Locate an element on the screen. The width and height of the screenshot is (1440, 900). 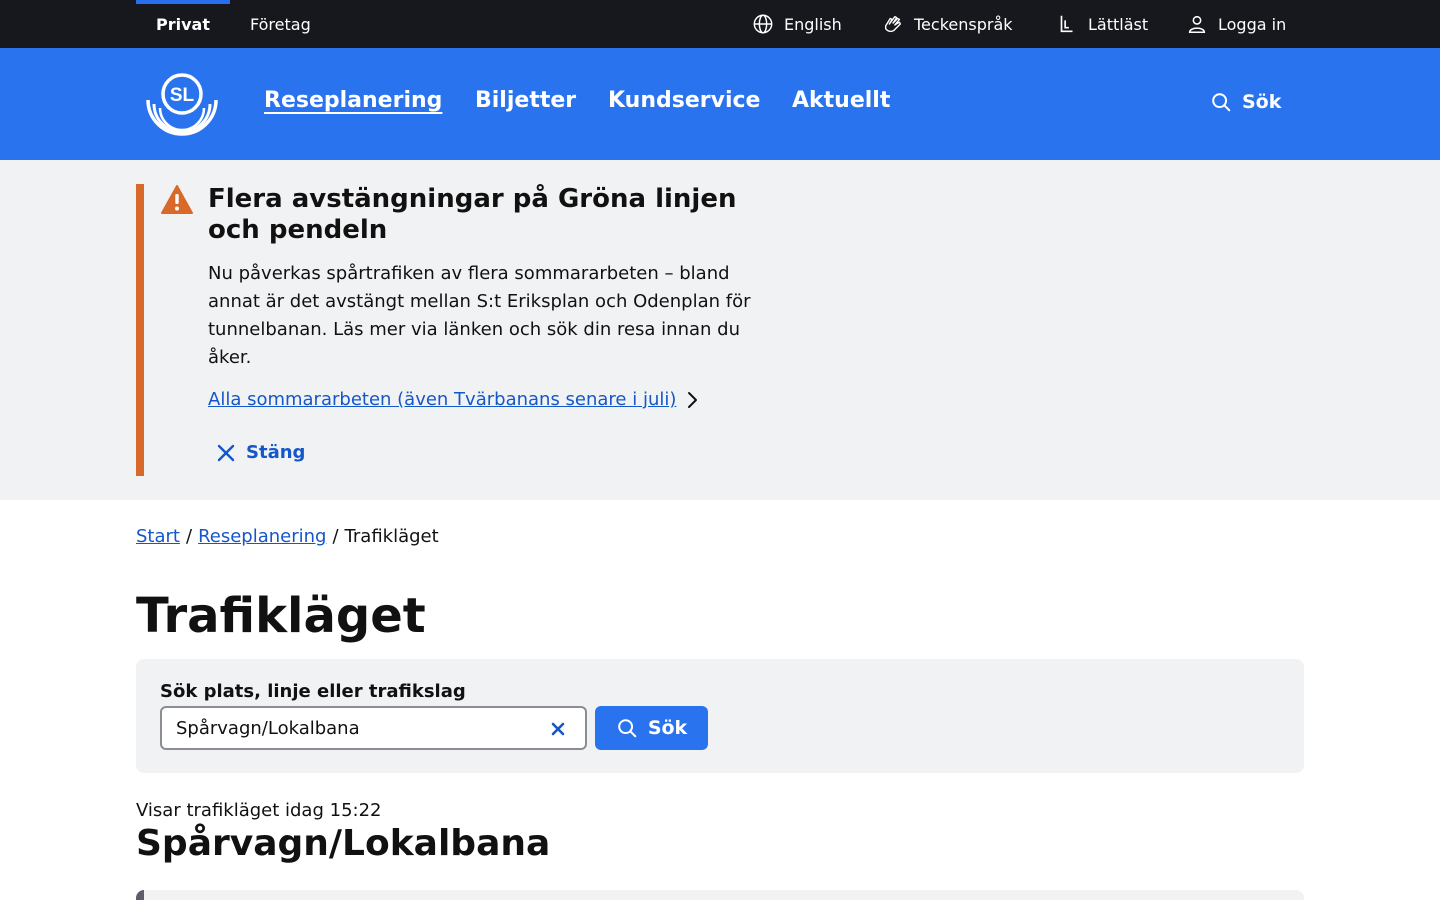
sign-language-icon is located at coordinates (893, 24).